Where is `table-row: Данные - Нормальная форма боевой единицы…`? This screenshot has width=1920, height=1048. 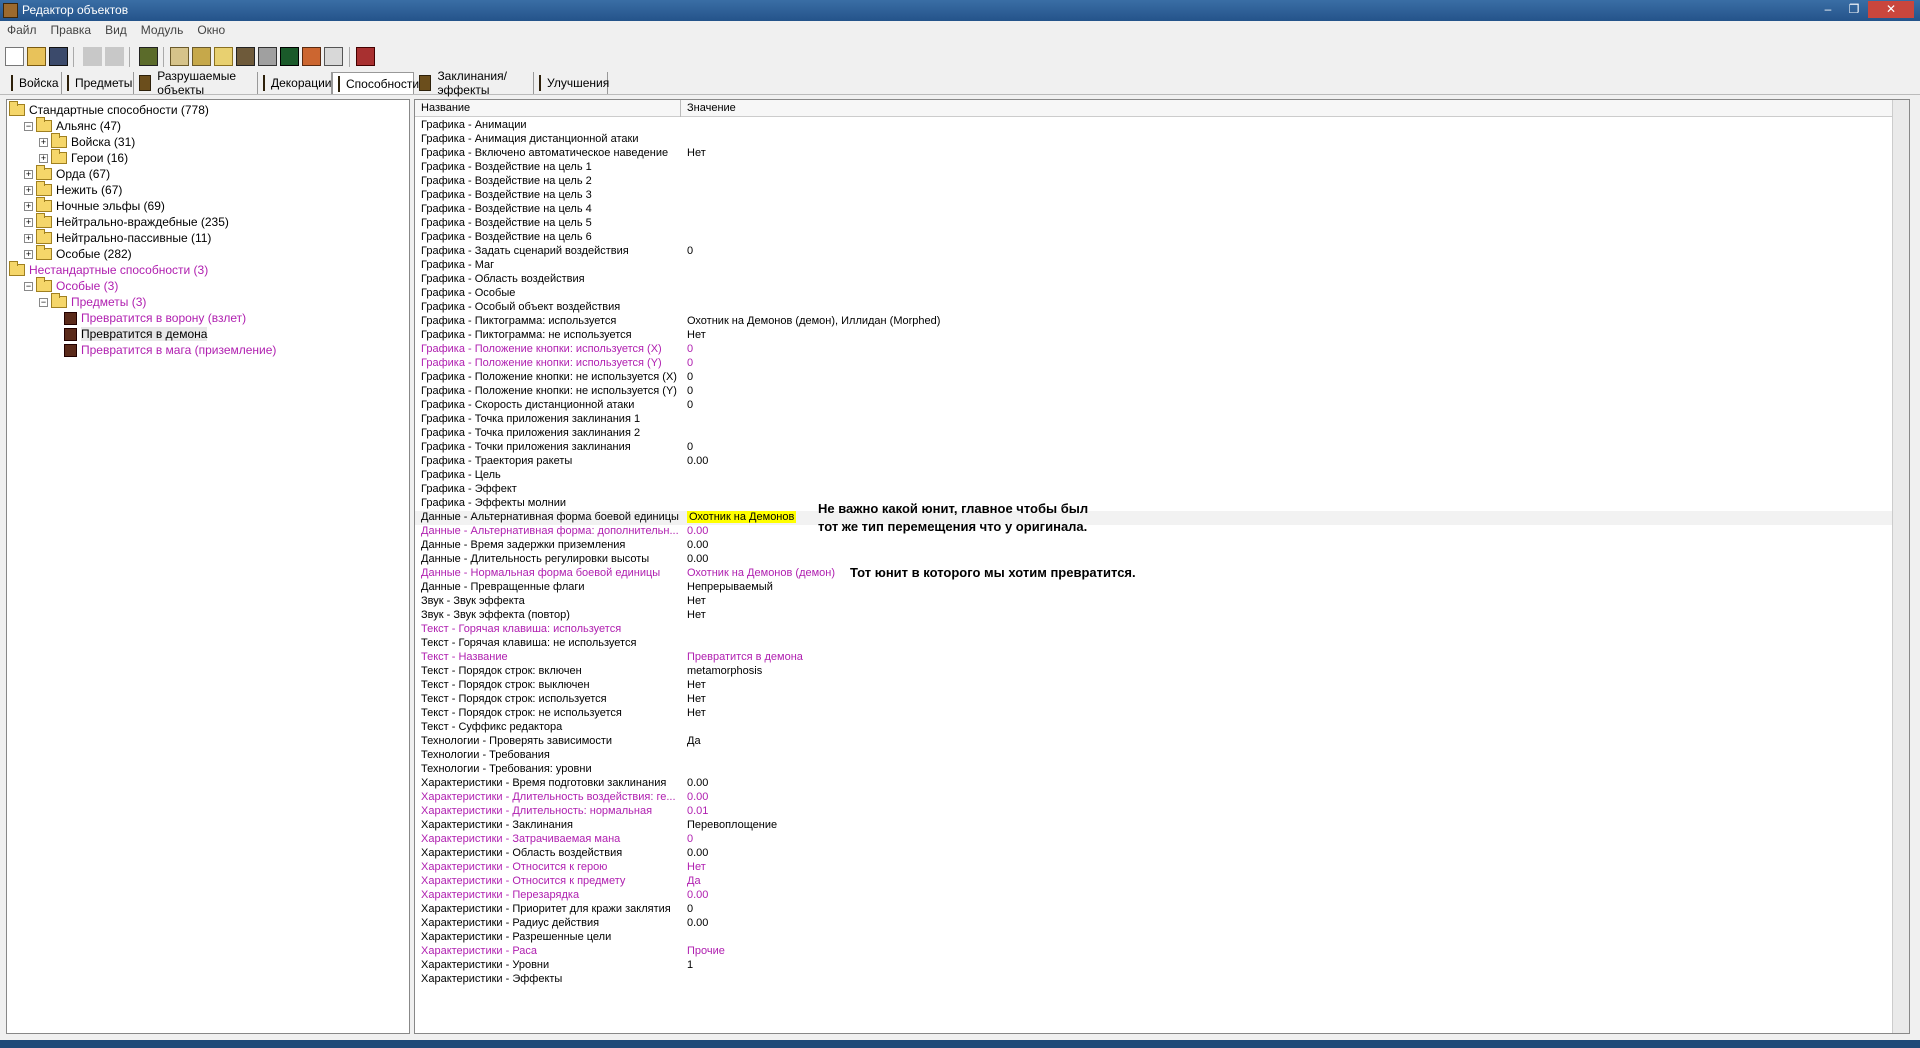
table-row: Данные - Нормальная форма боевой единицы… is located at coordinates (1162, 574).